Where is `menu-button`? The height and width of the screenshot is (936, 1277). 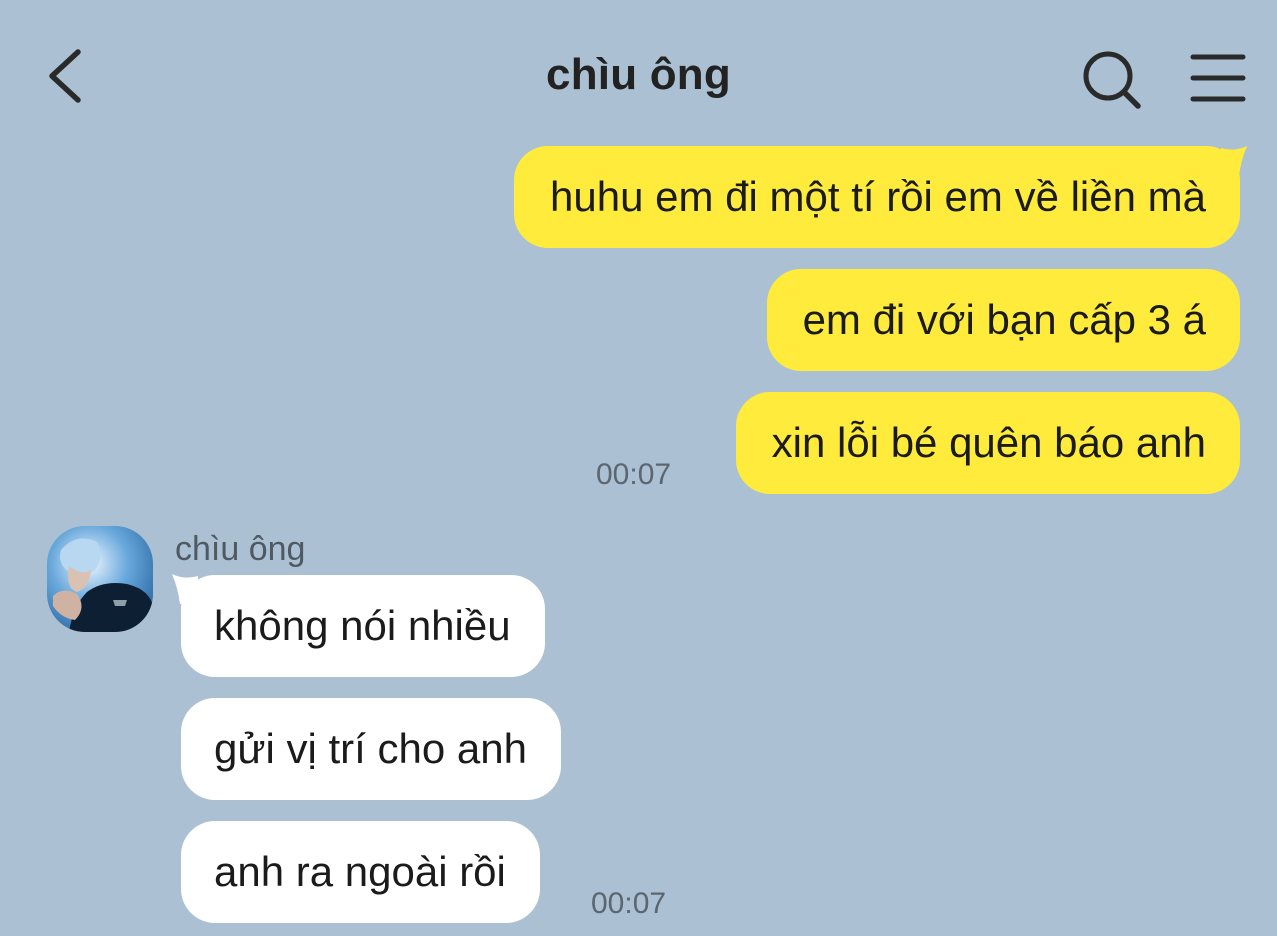
menu-button is located at coordinates (1218, 78).